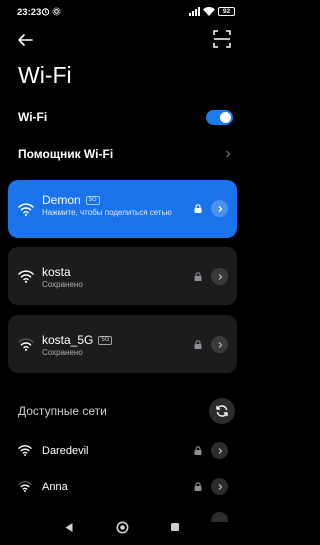 Image resolution: width=320 pixels, height=545 pixels. What do you see at coordinates (55, 487) in the screenshot?
I see `network-name: Anna` at bounding box center [55, 487].